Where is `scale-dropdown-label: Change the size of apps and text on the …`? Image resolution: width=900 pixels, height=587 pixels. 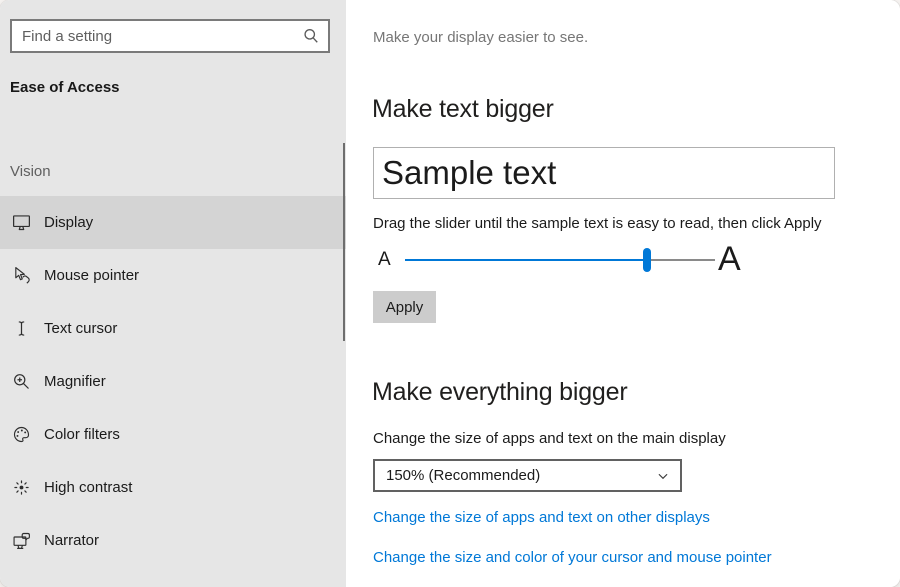 scale-dropdown-label: Change the size of apps and text on the … is located at coordinates (549, 438).